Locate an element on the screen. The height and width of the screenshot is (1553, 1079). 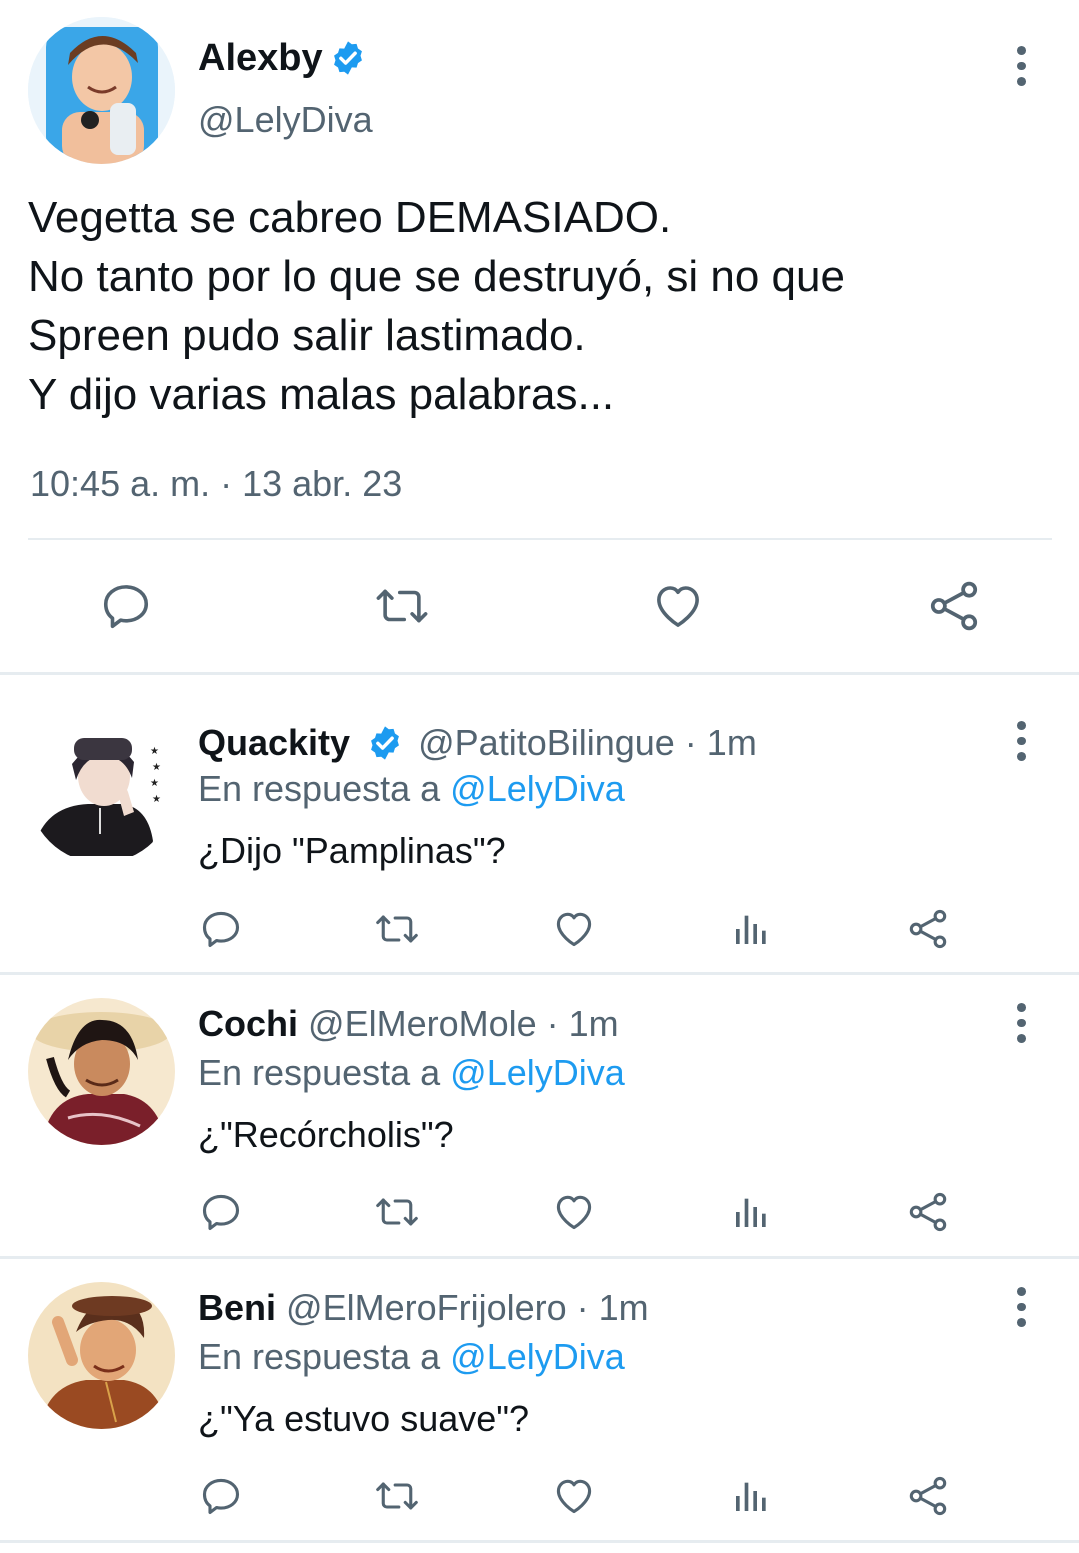
reply-text: ¿"Ya estuvo suave"? is located at coordinates (364, 1418).